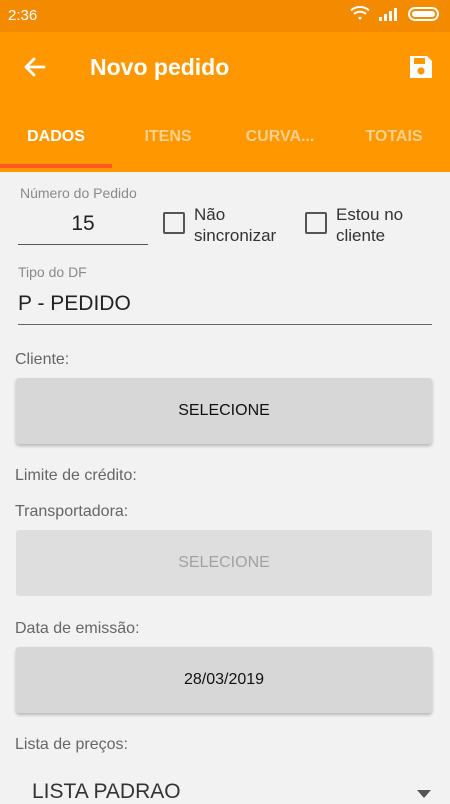 This screenshot has width=450, height=804. What do you see at coordinates (78, 193) in the screenshot?
I see `numero-pedido-label: Número do Pedido` at bounding box center [78, 193].